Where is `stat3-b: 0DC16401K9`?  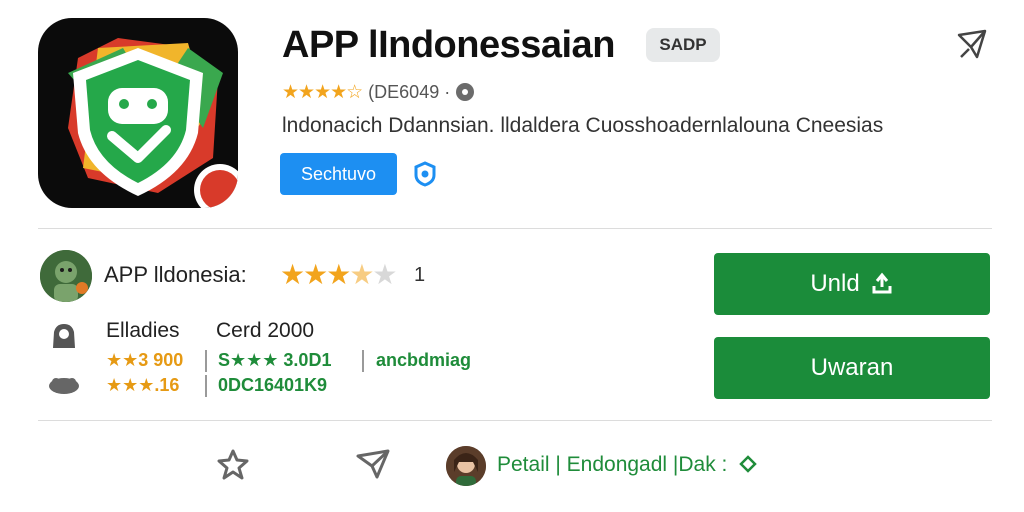
stat3-b: 0DC16401K9 is located at coordinates (273, 385).